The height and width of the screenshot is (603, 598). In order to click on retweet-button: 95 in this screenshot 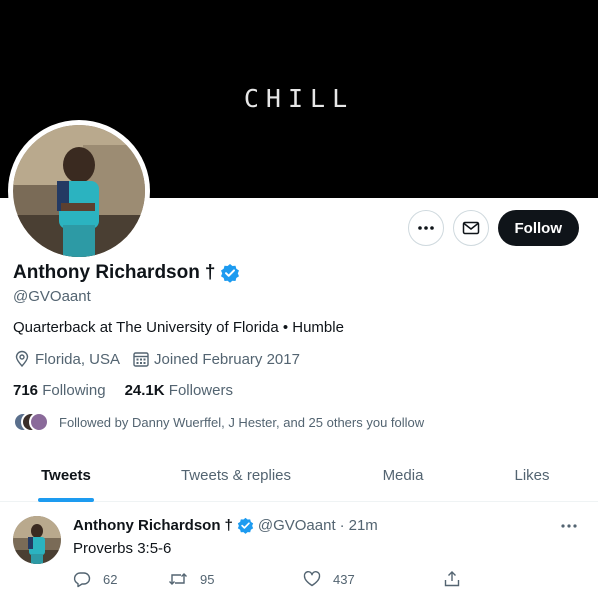, I will do `click(235, 579)`.